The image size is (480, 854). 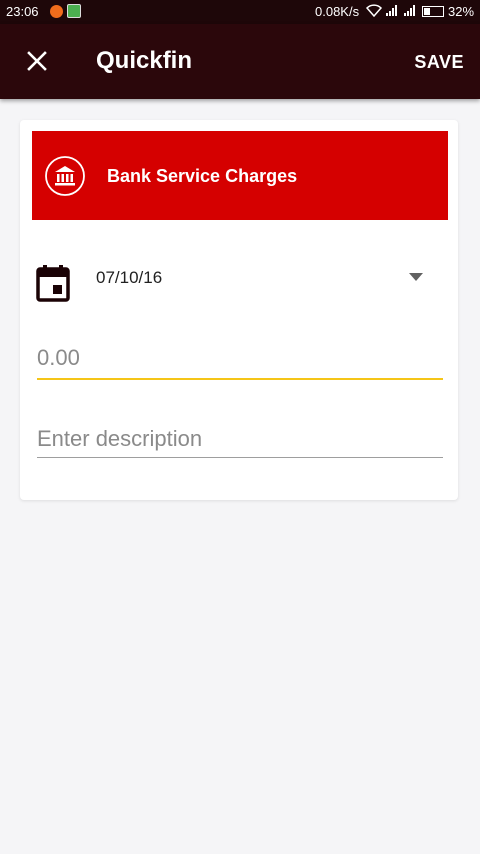 I want to click on bank-icon, so click(x=65, y=176).